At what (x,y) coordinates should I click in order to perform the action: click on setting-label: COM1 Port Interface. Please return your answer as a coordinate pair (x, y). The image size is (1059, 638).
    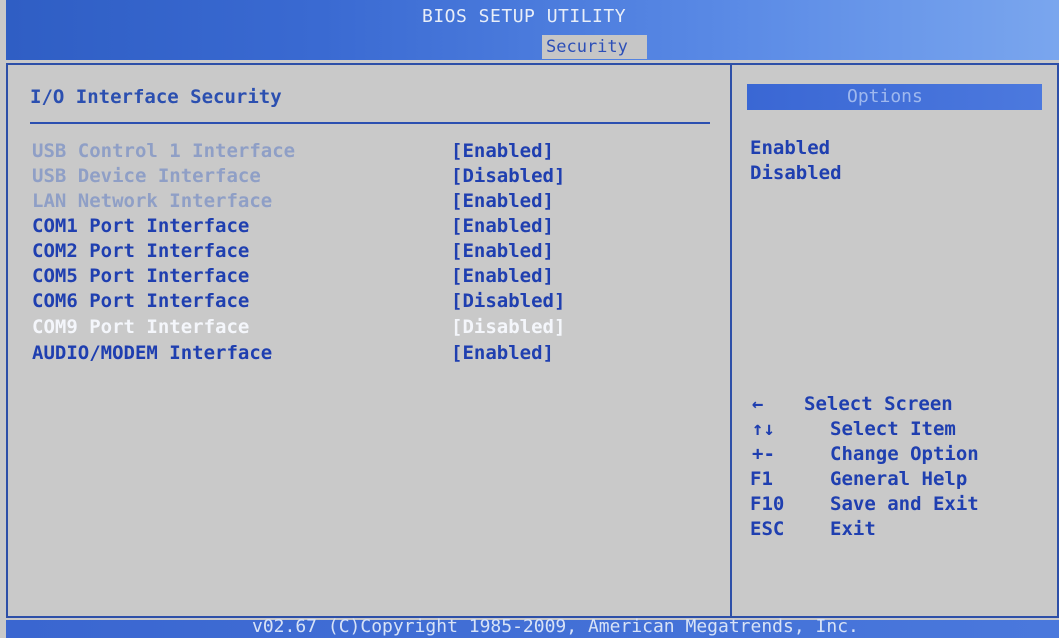
    Looking at the image, I should click on (141, 226).